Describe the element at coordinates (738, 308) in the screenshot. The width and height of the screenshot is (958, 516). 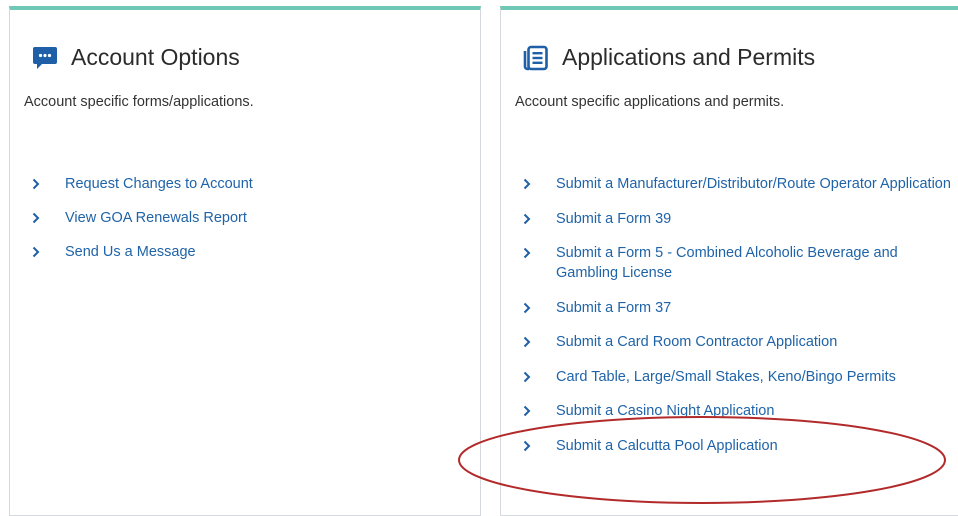
I see `list-item: Submit a Form 37` at that location.